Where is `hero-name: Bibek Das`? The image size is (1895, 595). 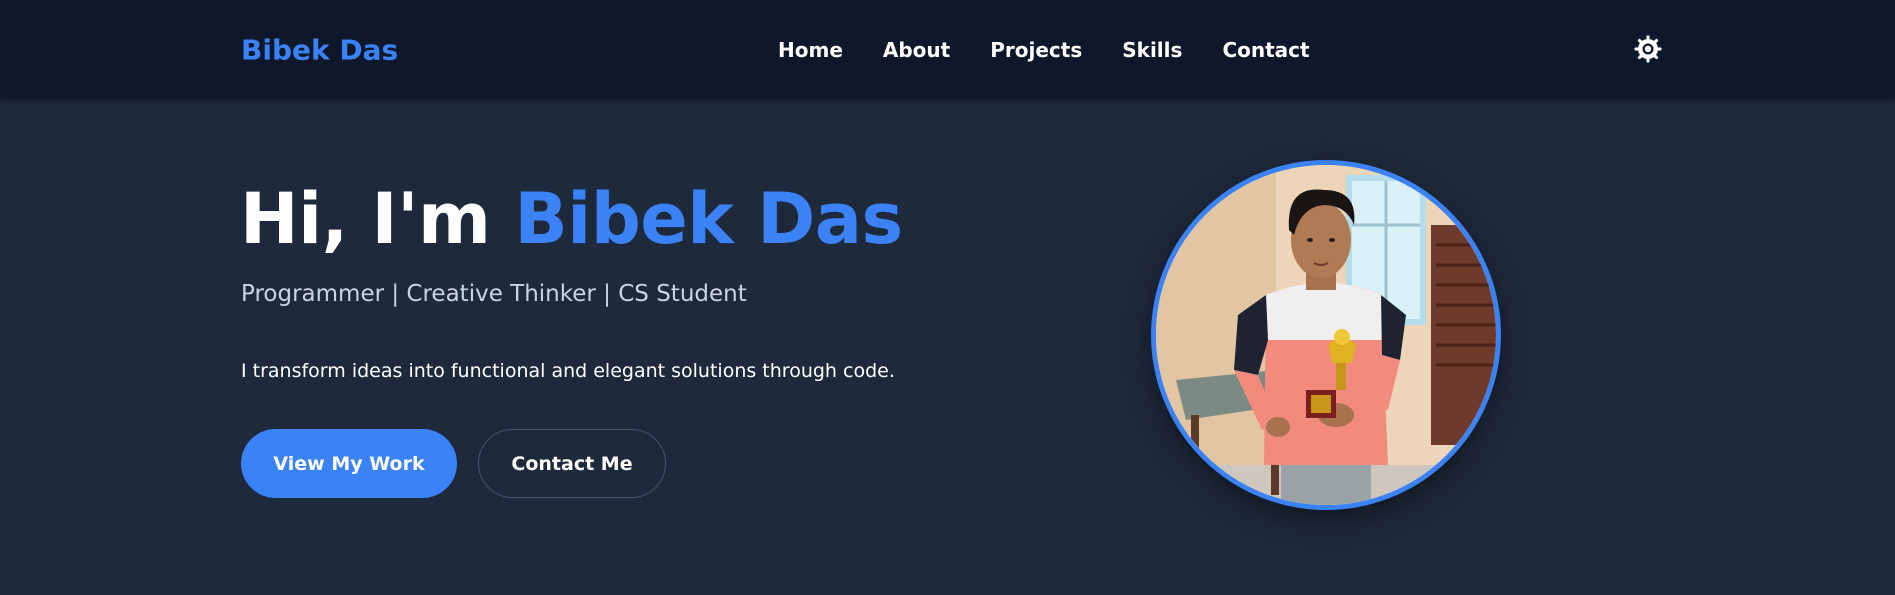 hero-name: Bibek Das is located at coordinates (708, 219).